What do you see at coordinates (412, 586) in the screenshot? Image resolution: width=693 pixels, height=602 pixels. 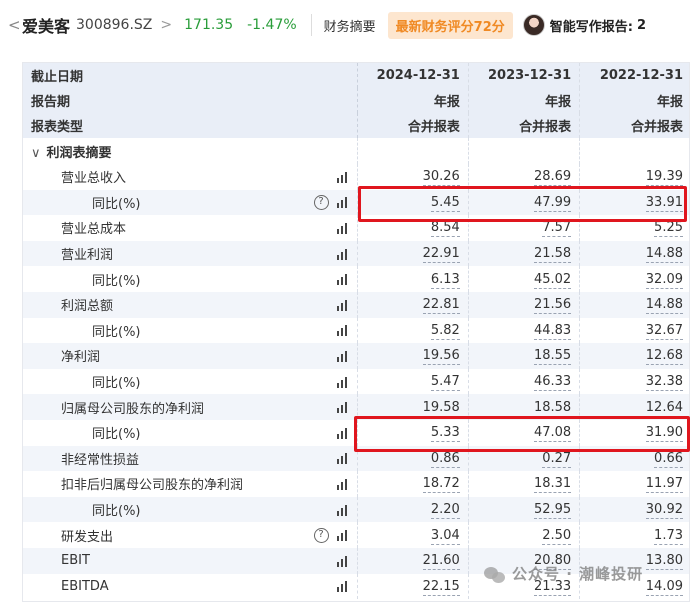 I see `value-cell: 22.15` at bounding box center [412, 586].